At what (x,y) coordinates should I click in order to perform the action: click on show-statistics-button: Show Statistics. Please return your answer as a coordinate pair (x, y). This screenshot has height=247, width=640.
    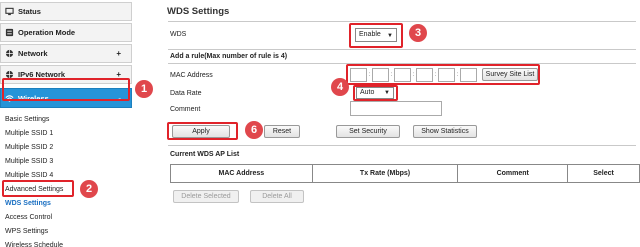
    Looking at the image, I should click on (445, 131).